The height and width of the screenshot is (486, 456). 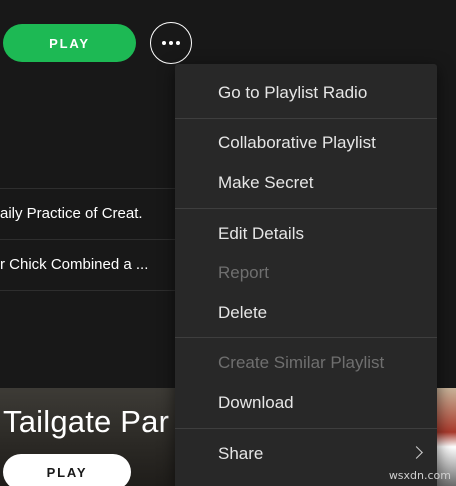 What do you see at coordinates (67, 470) in the screenshot?
I see `card-play-button: PLAY` at bounding box center [67, 470].